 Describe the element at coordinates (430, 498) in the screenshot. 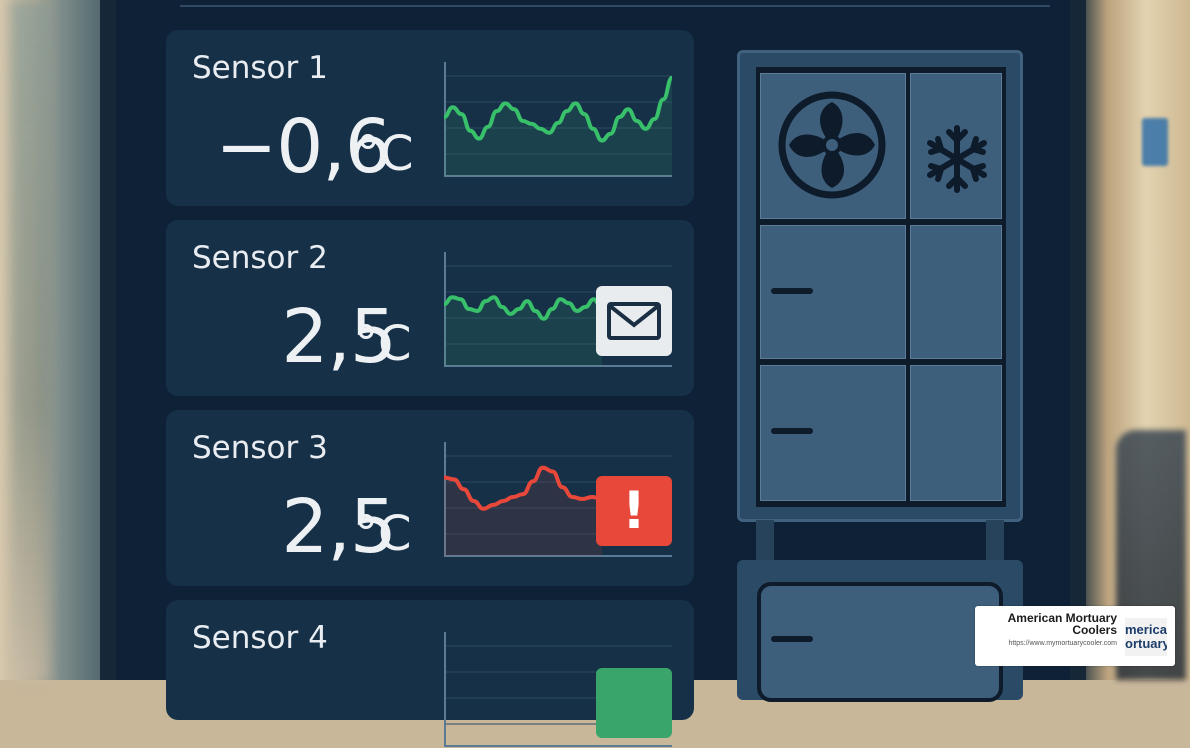

I see `sensor-card-3: Sensor 3 2,5 °C !` at that location.